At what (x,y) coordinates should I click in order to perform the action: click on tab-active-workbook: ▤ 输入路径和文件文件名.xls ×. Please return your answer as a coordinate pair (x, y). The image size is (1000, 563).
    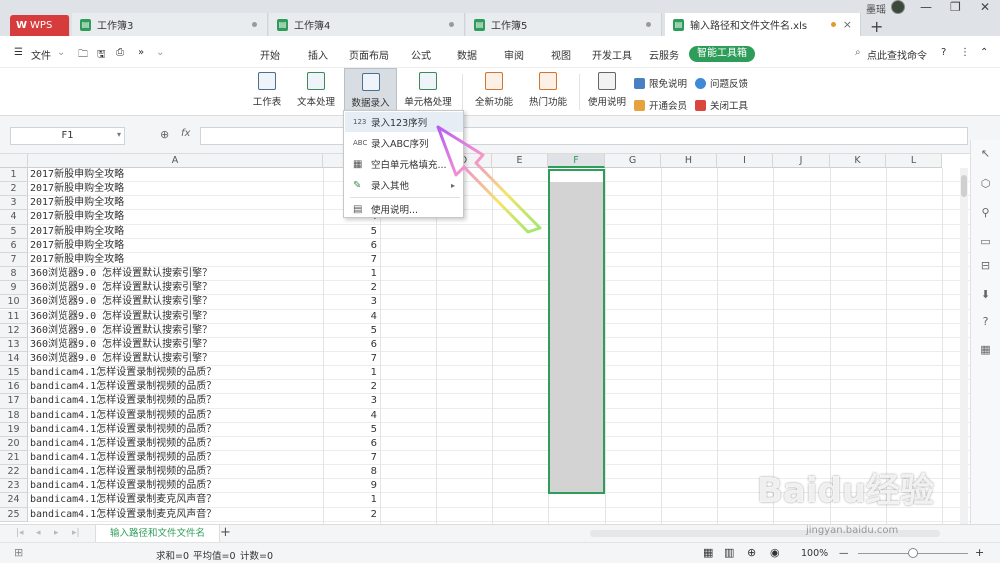
    Looking at the image, I should click on (763, 24).